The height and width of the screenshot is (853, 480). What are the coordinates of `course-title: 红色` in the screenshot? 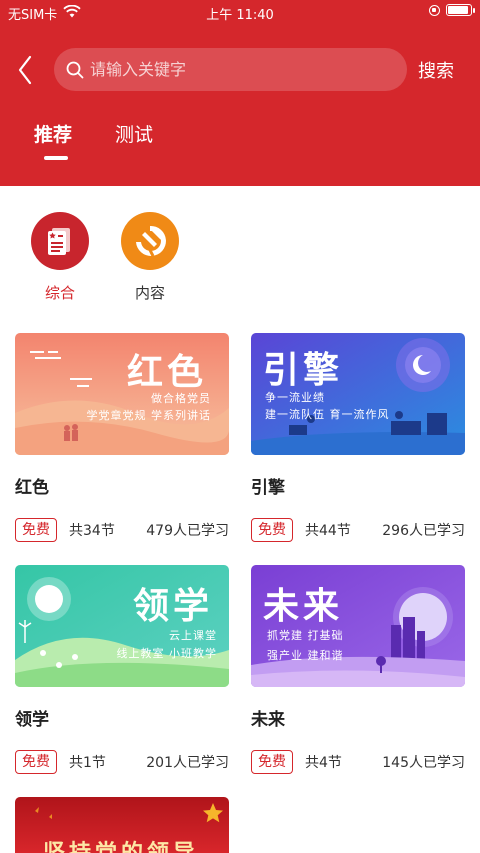 It's located at (32, 488).